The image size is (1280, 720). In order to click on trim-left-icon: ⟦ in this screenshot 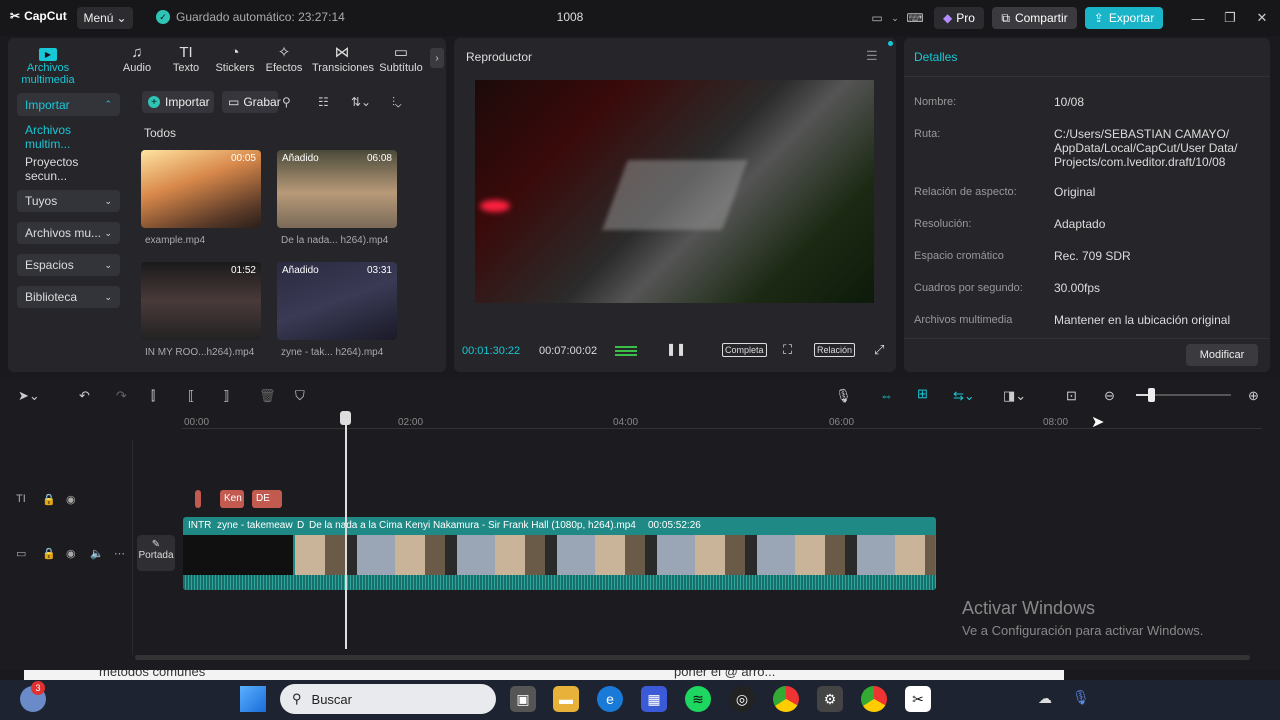, I will do `click(191, 396)`.